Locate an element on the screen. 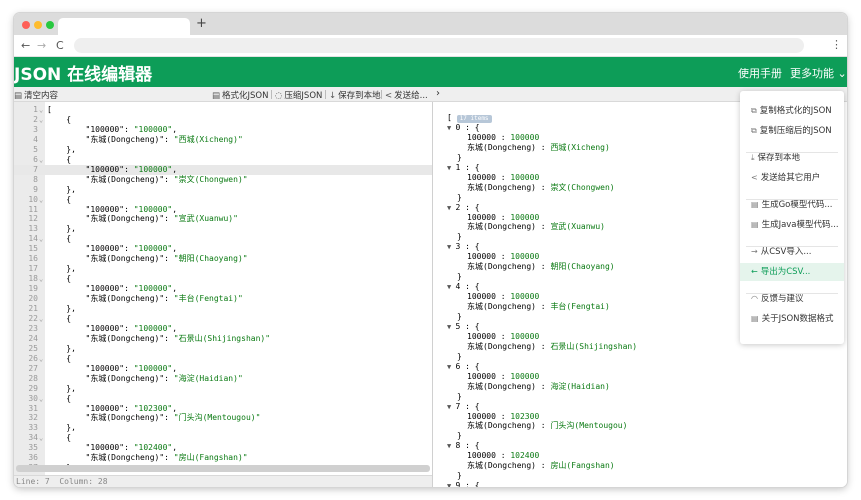  code-line: 15 "100000": "100000", is located at coordinates (223, 249).